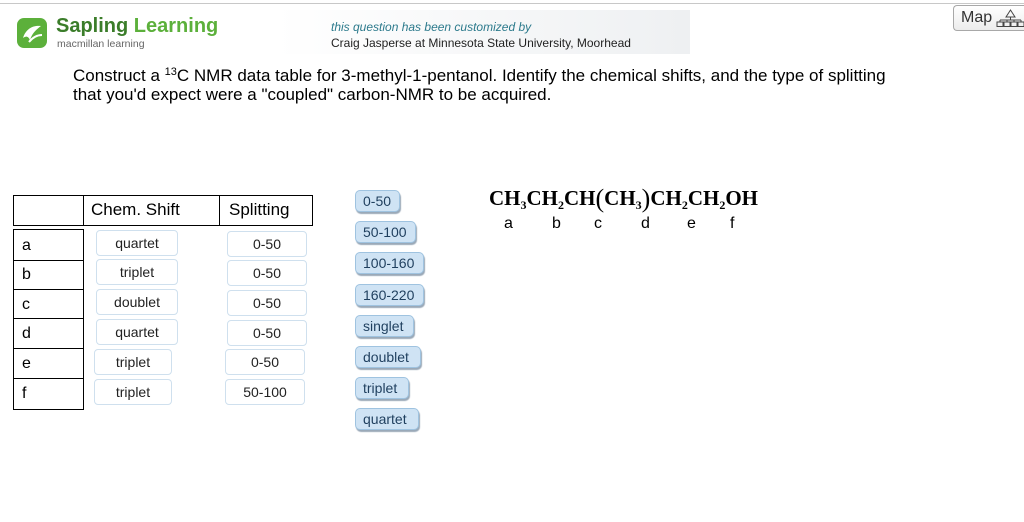 The width and height of the screenshot is (1024, 522). Describe the element at coordinates (389, 295) in the screenshot. I see `tile-160-220: 160-220` at that location.